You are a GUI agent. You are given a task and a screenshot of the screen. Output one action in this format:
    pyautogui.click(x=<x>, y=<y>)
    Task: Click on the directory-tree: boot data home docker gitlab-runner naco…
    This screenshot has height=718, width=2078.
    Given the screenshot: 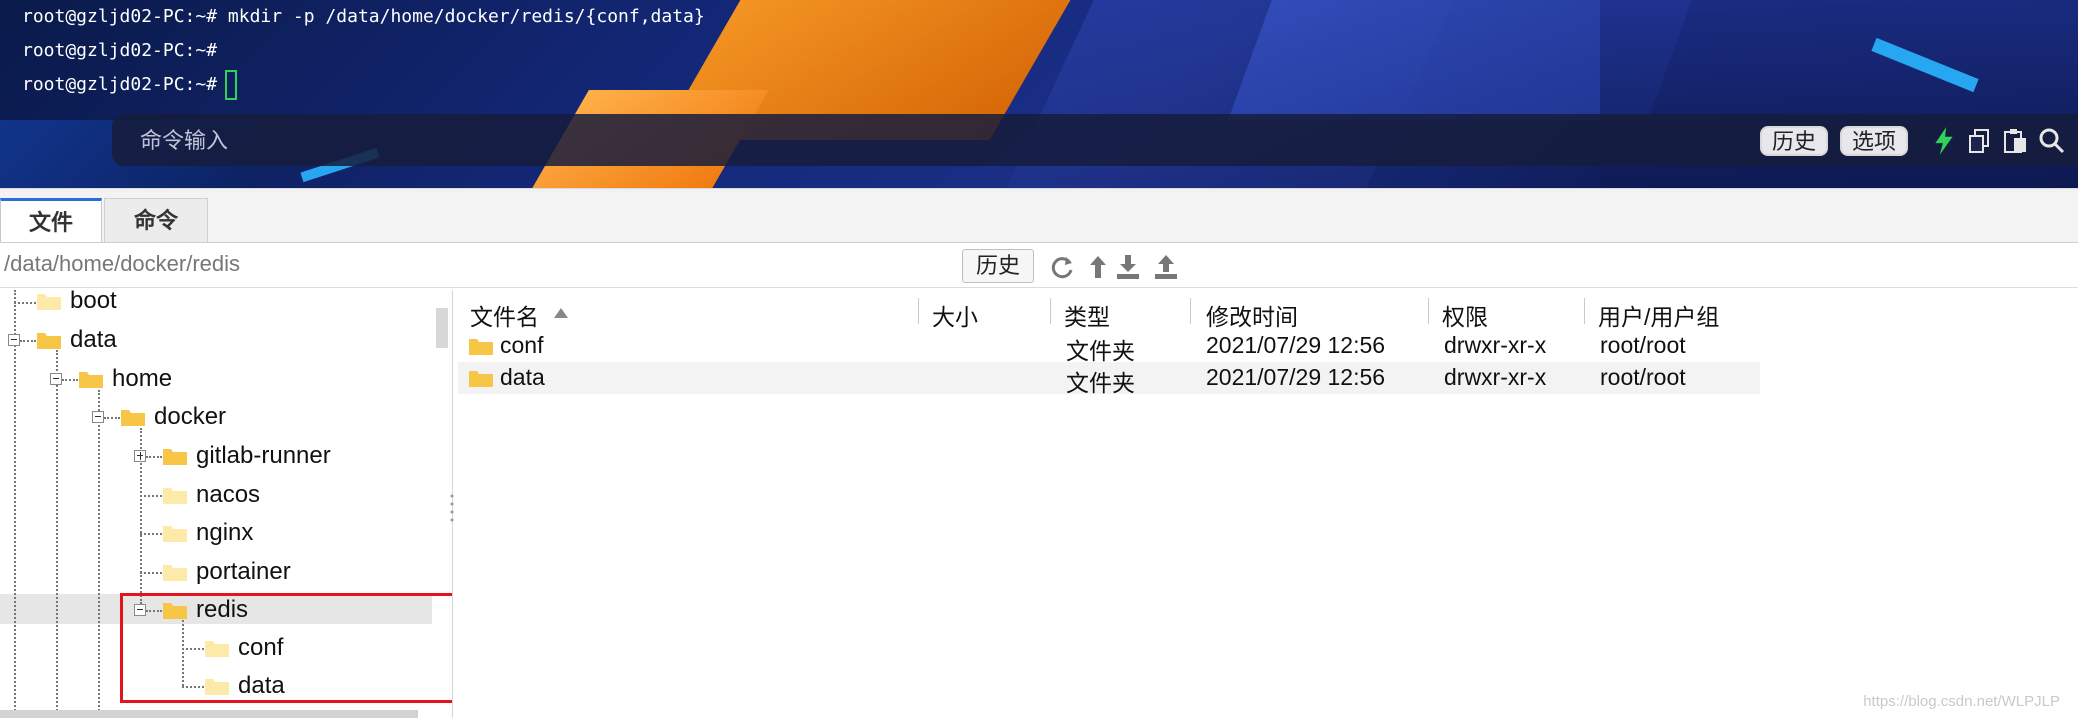 What is the action you would take?
    pyautogui.click(x=226, y=504)
    